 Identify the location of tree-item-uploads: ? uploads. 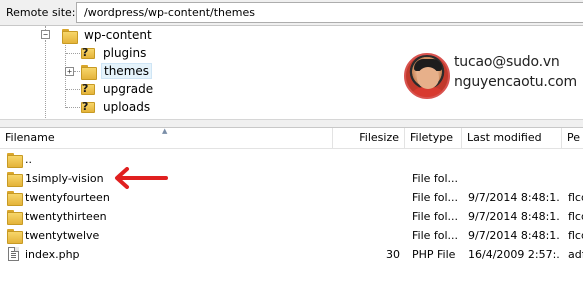
(116, 107).